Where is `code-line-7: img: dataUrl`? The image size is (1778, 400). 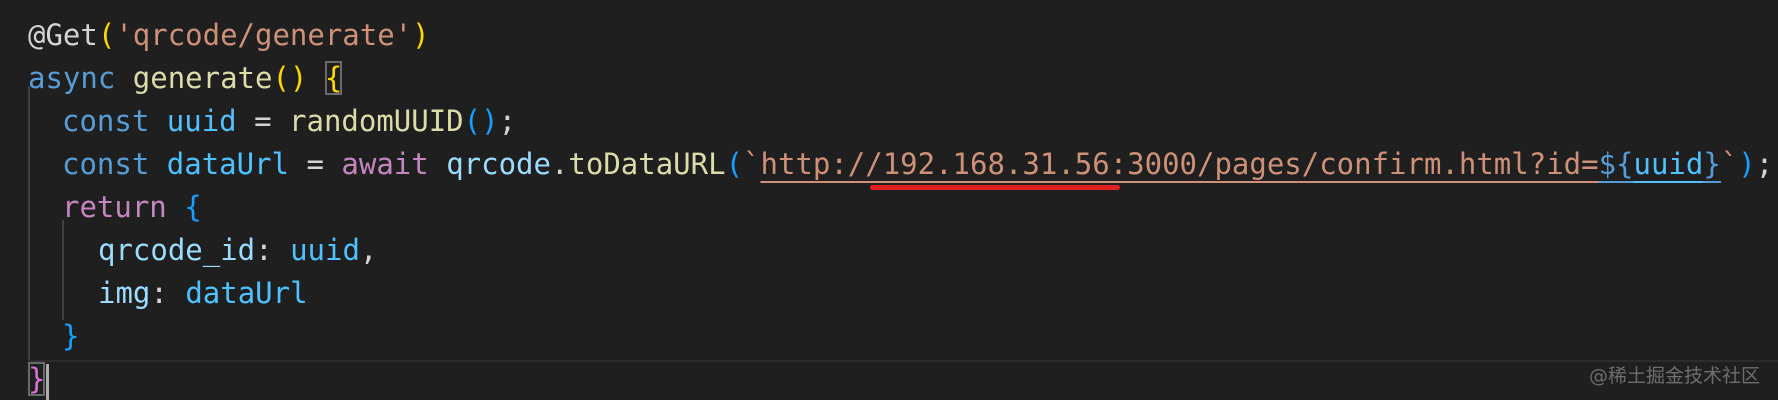
code-line-7: img: dataUrl is located at coordinates (203, 293).